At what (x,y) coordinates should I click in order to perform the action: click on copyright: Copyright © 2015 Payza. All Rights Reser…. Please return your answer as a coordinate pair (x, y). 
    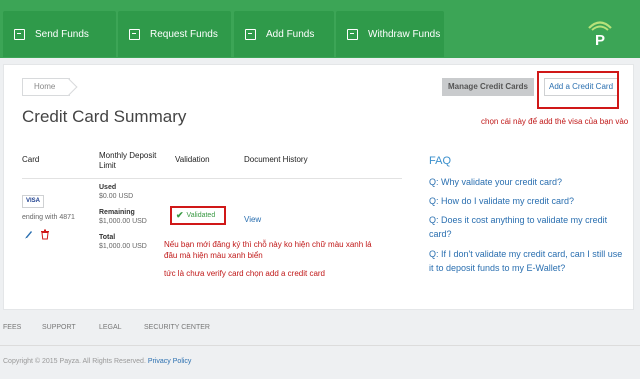
    Looking at the image, I should click on (97, 361).